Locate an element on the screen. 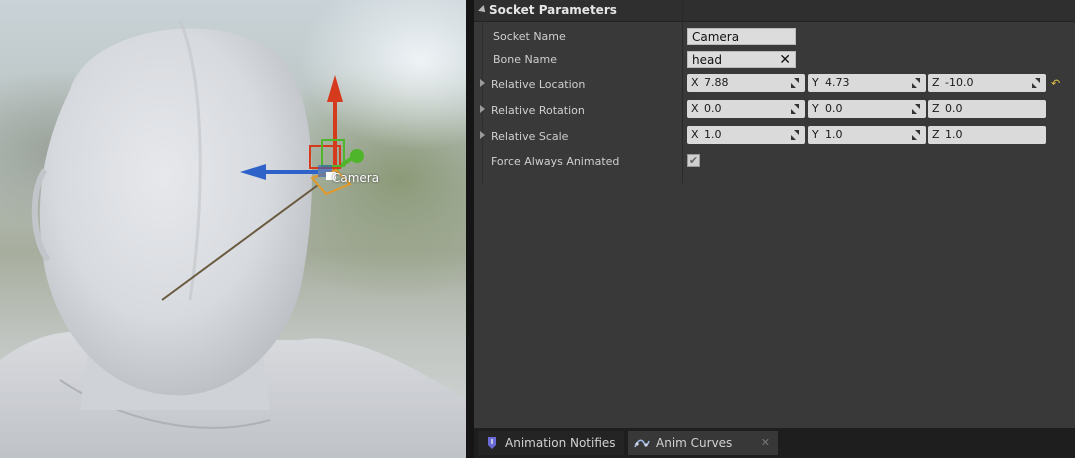 The image size is (1075, 458). location-y-value: 4.73 is located at coordinates (837, 82).